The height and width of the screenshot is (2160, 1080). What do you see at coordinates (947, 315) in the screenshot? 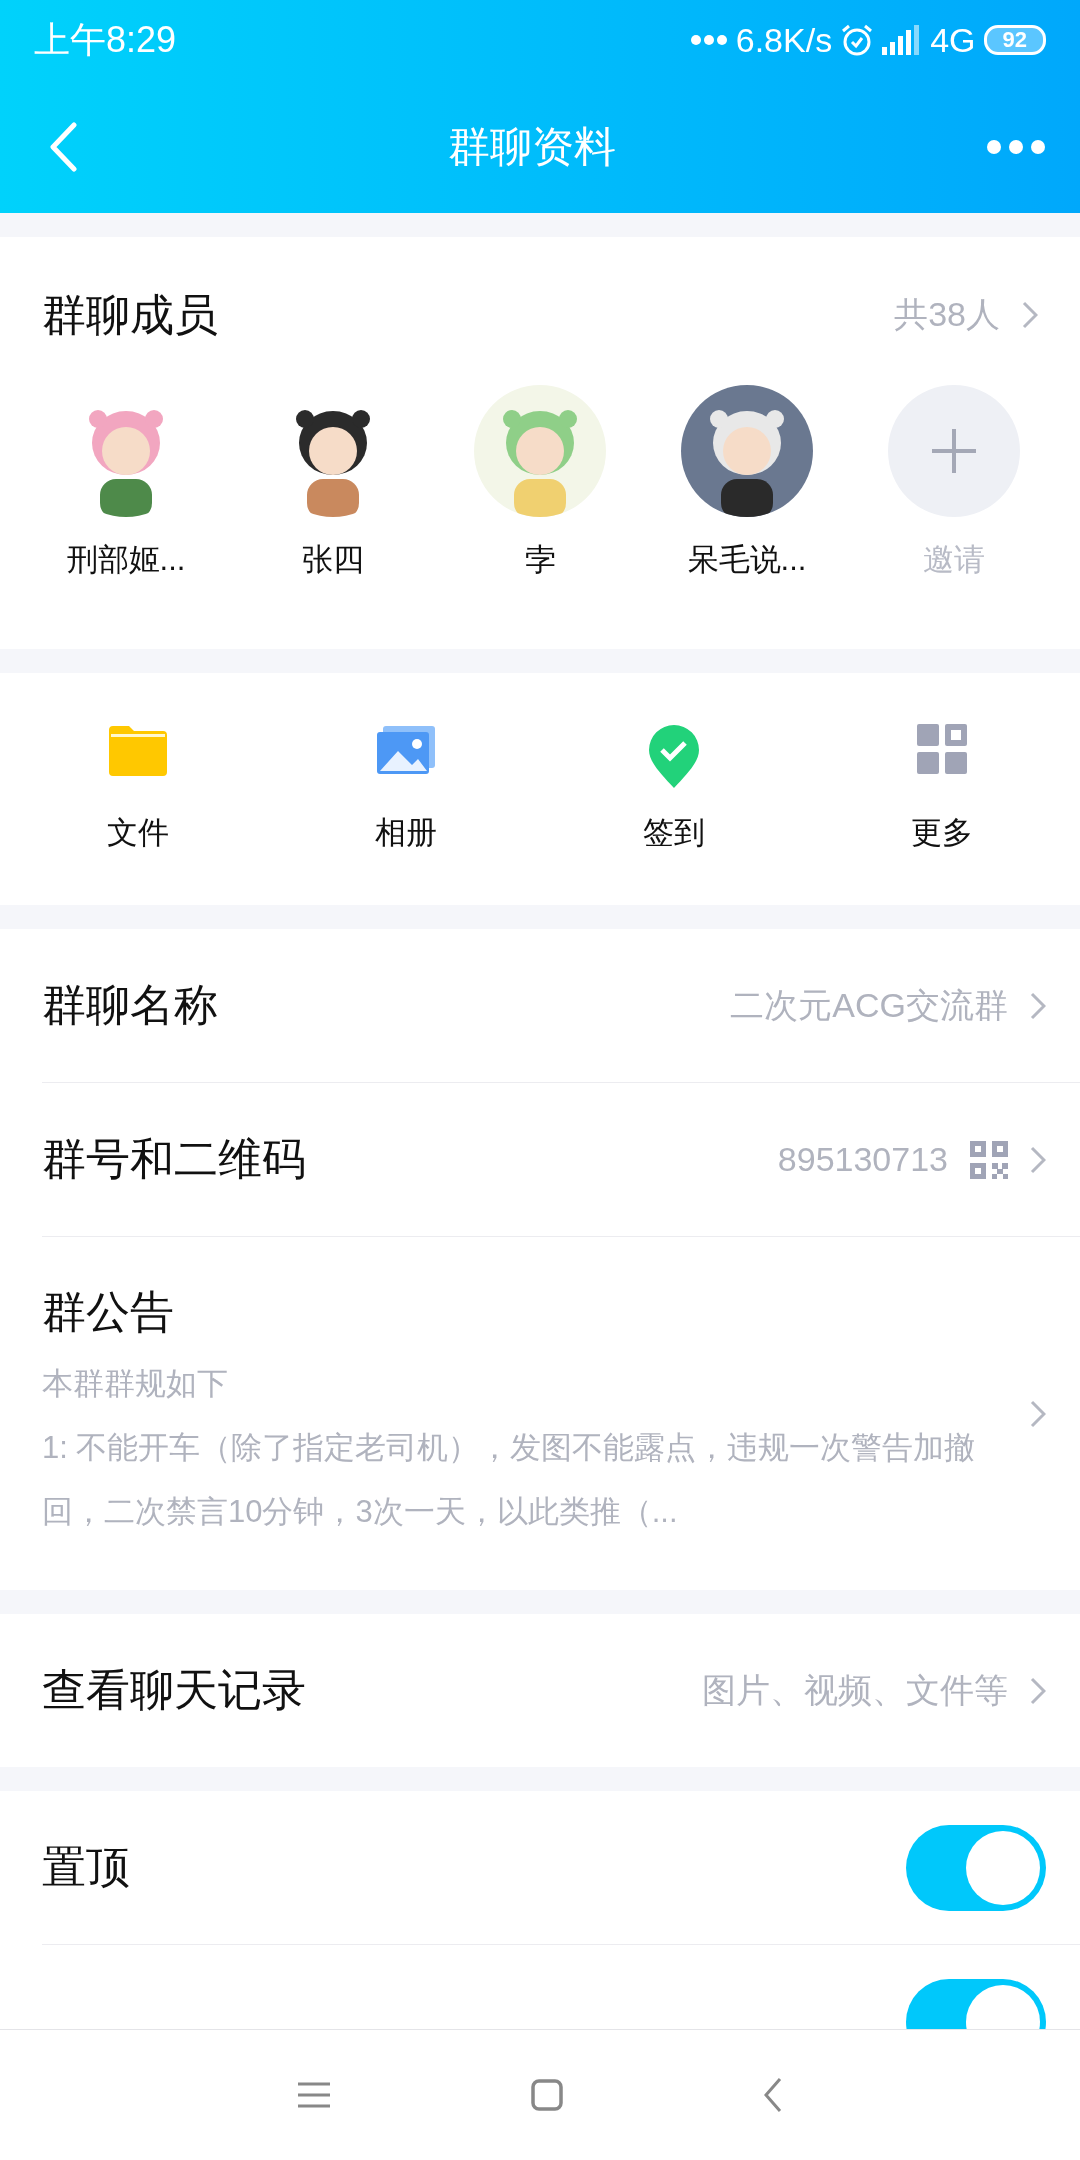
I see `member-count: 共38人` at bounding box center [947, 315].